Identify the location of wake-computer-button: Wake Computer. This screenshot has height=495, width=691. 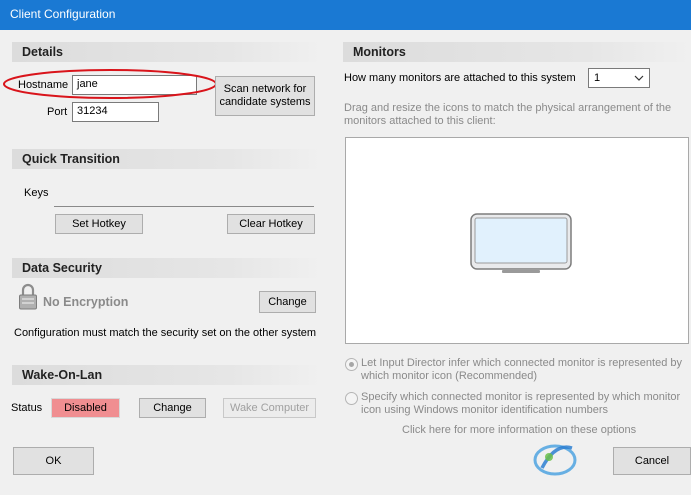
(269, 408).